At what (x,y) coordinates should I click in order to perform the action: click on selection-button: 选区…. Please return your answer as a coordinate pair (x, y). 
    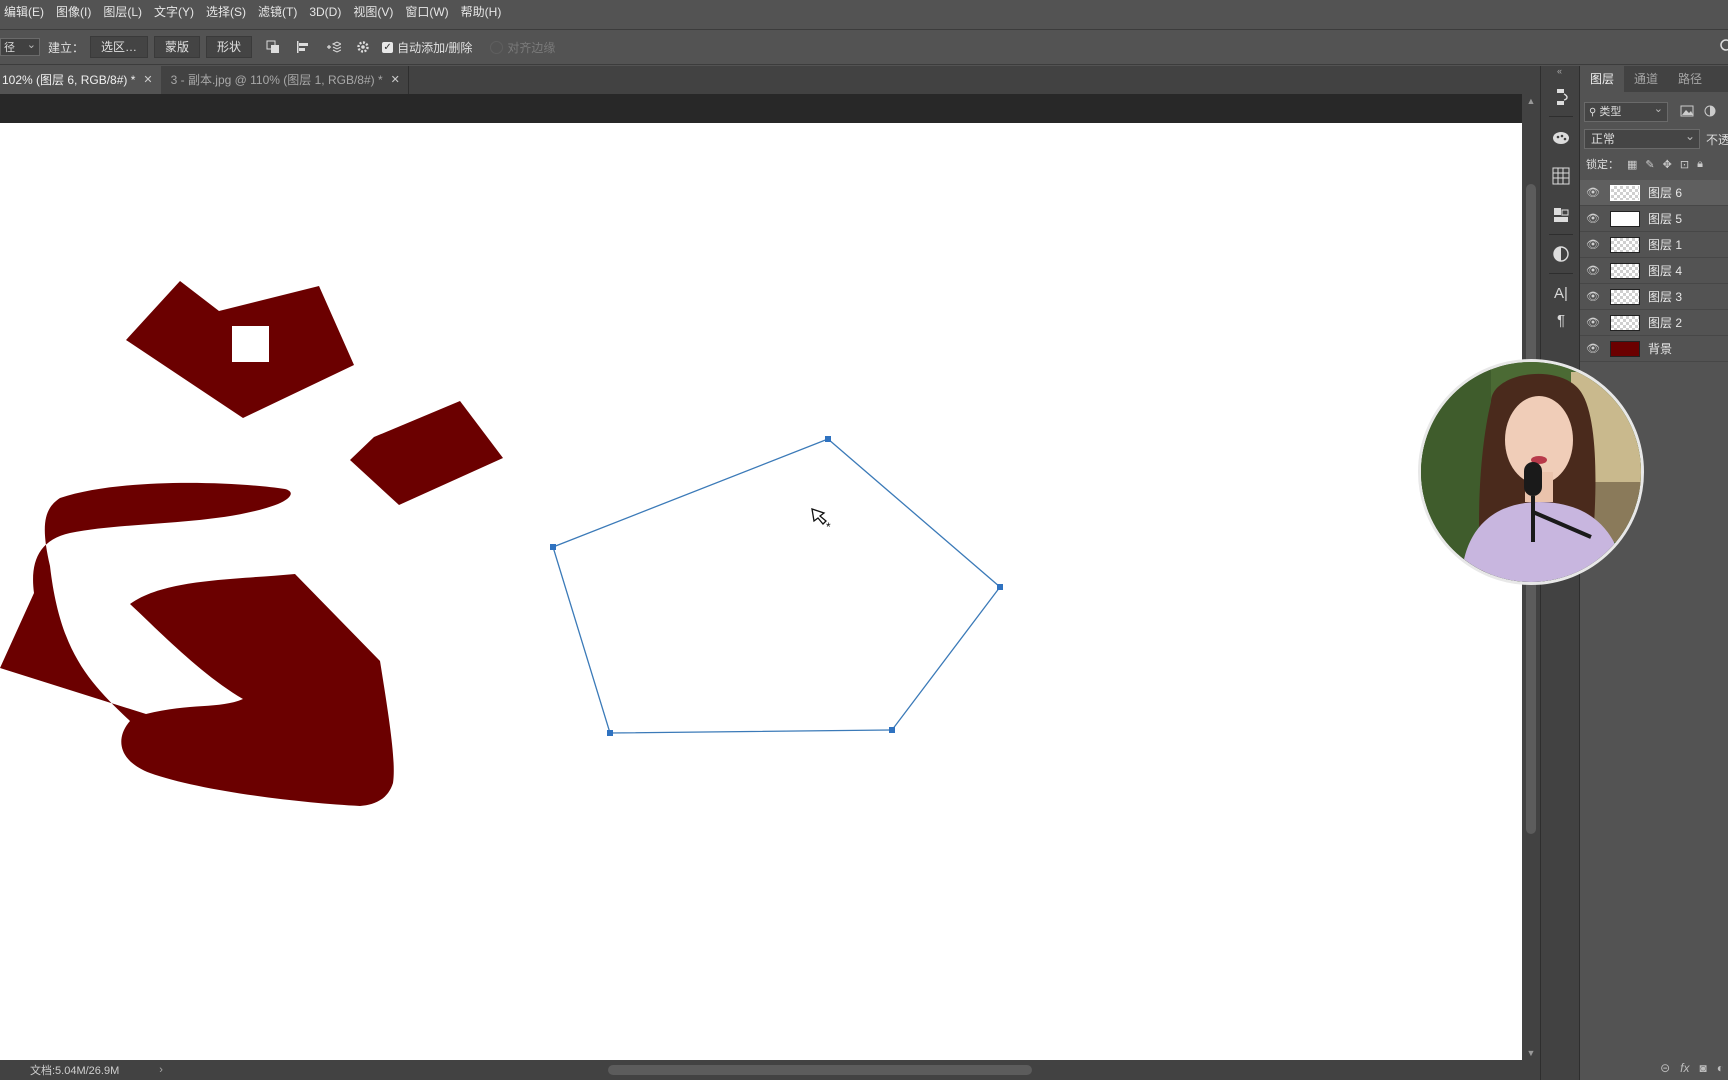
    Looking at the image, I should click on (119, 47).